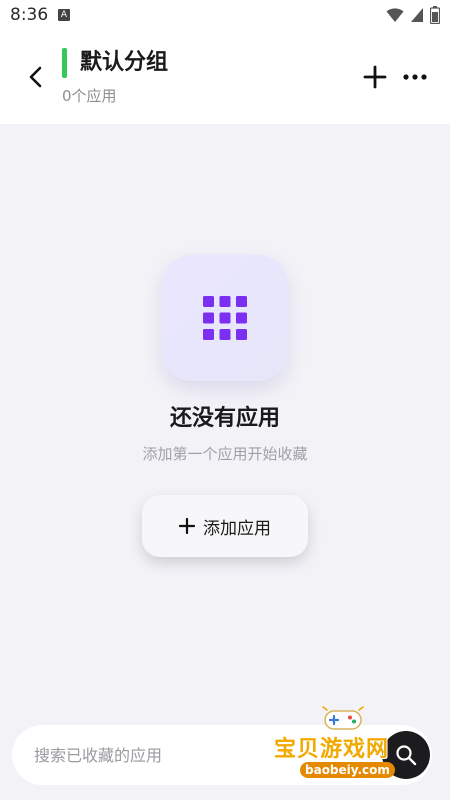  What do you see at coordinates (395, 15) in the screenshot?
I see `wifi-icon` at bounding box center [395, 15].